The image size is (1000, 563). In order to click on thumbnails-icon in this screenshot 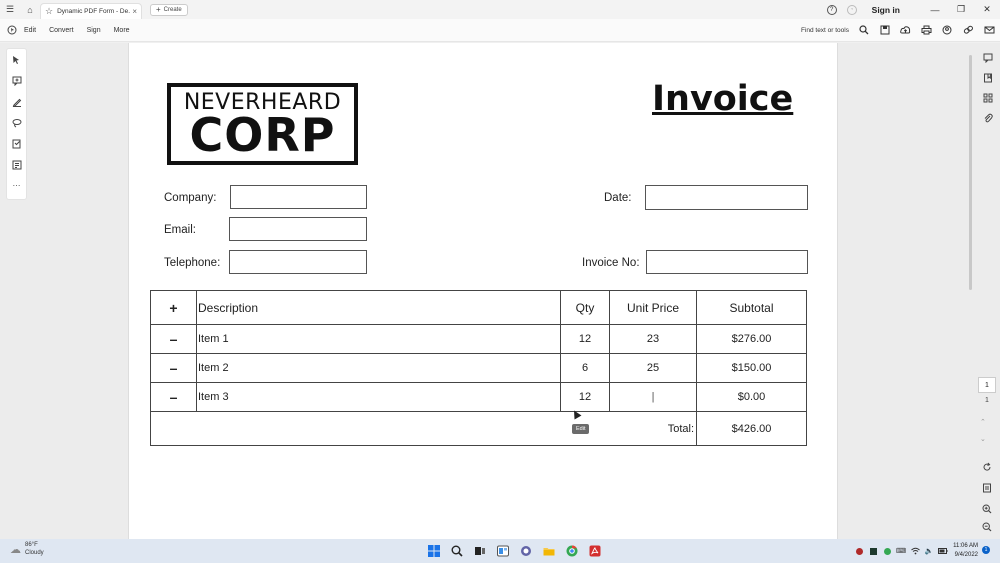, I will do `click(988, 98)`.